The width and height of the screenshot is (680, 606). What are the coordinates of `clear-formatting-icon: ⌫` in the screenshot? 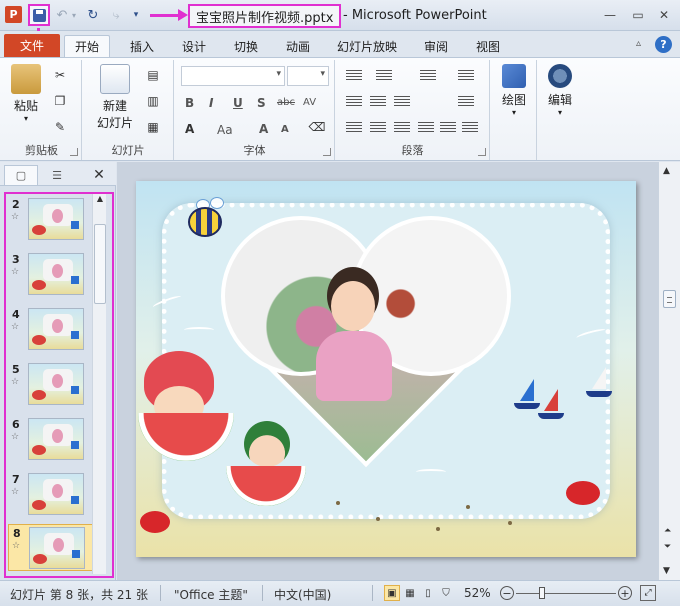 It's located at (317, 127).